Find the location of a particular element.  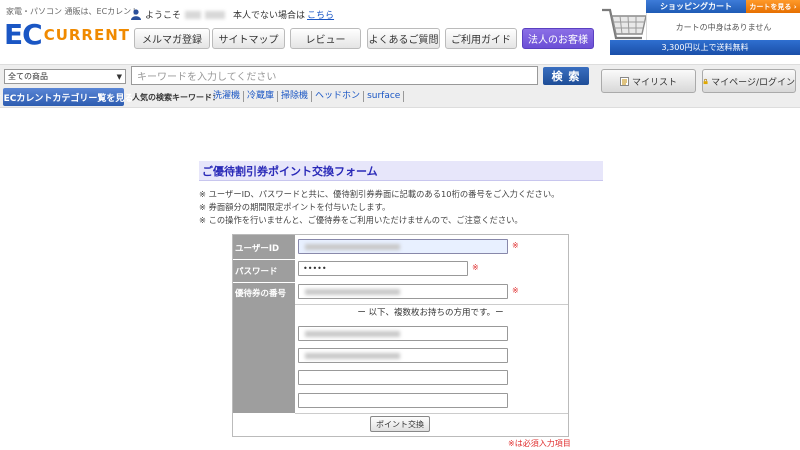

view-cart-button: カートを見る › is located at coordinates (773, 6).